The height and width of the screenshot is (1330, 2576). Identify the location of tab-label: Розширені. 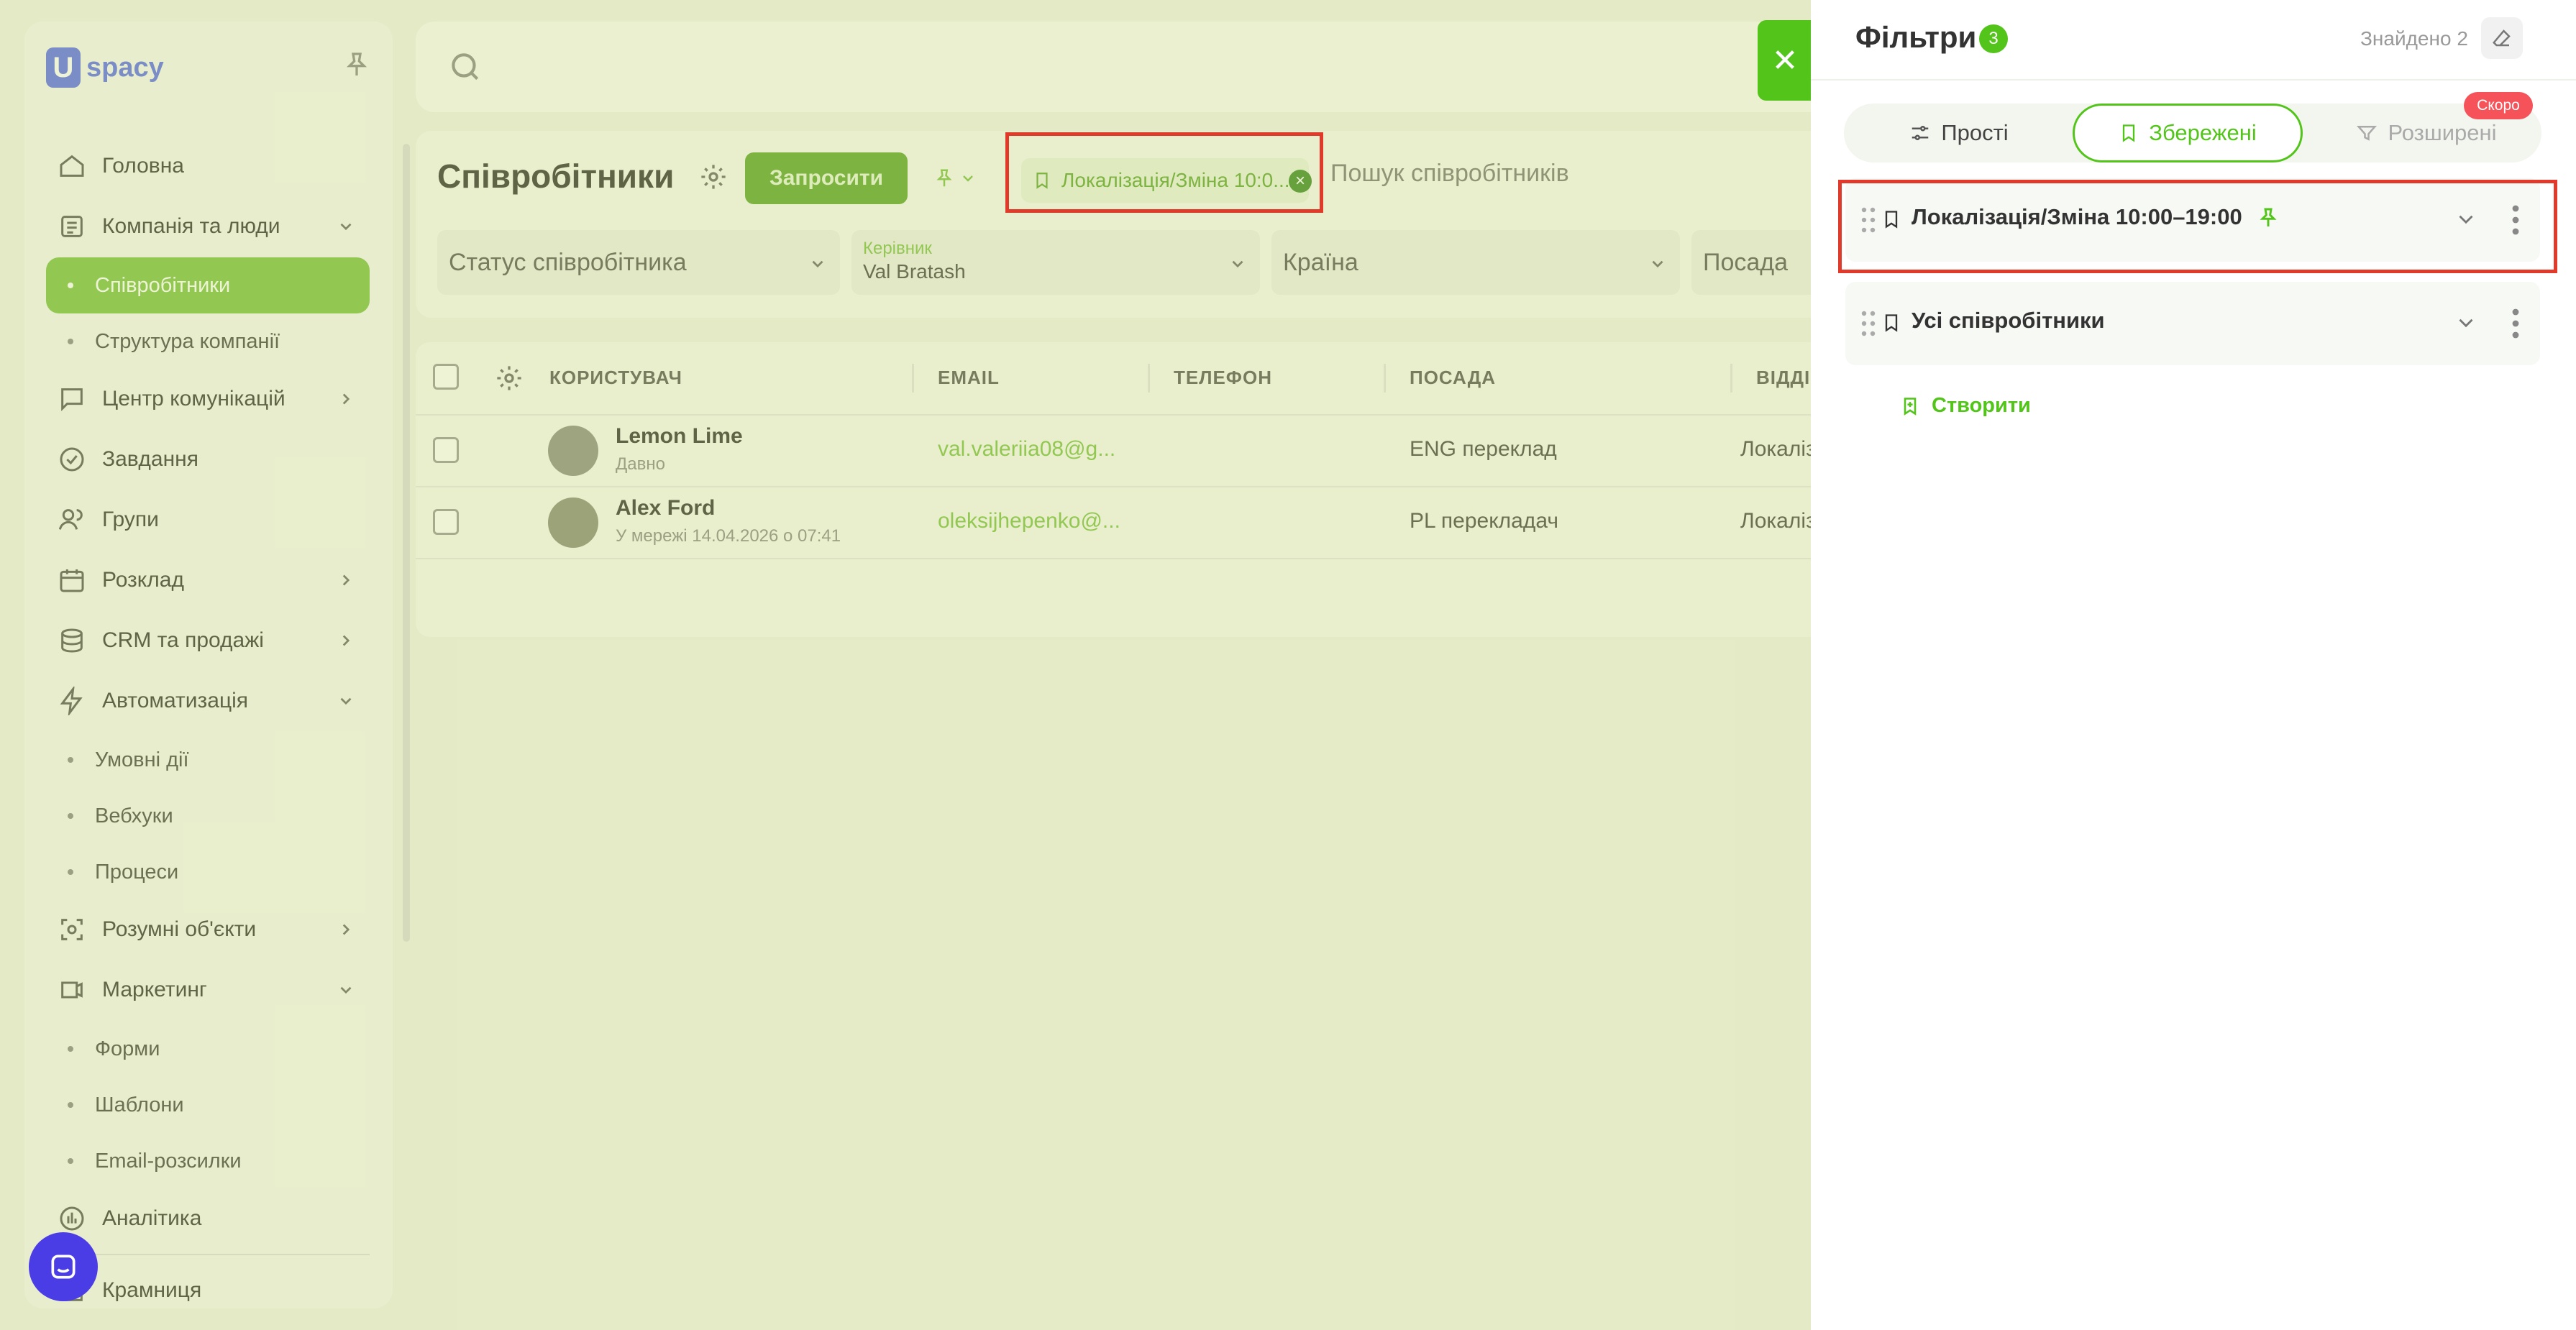
(2442, 132).